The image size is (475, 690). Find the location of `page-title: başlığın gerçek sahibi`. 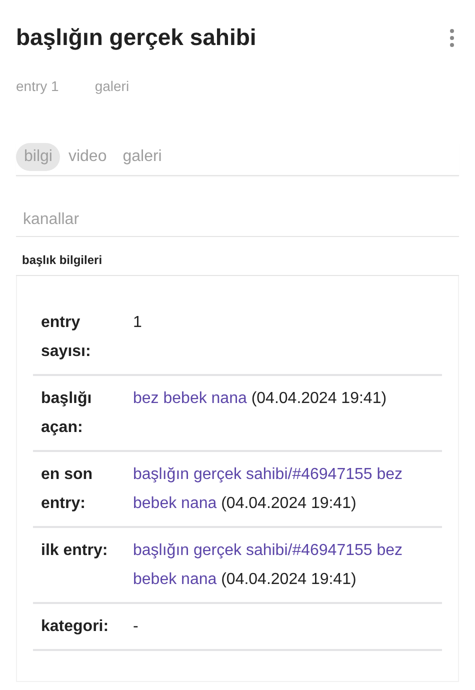

page-title: başlığın gerçek sahibi is located at coordinates (136, 38).